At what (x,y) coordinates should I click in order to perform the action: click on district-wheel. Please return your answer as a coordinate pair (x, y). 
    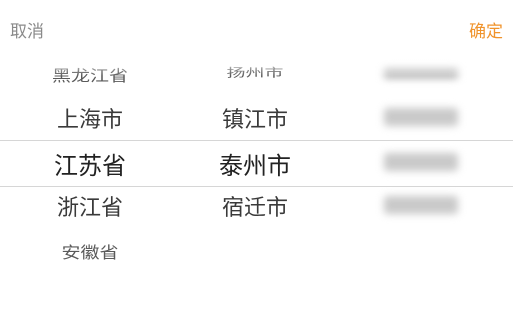
    Looking at the image, I should click on (421, 171).